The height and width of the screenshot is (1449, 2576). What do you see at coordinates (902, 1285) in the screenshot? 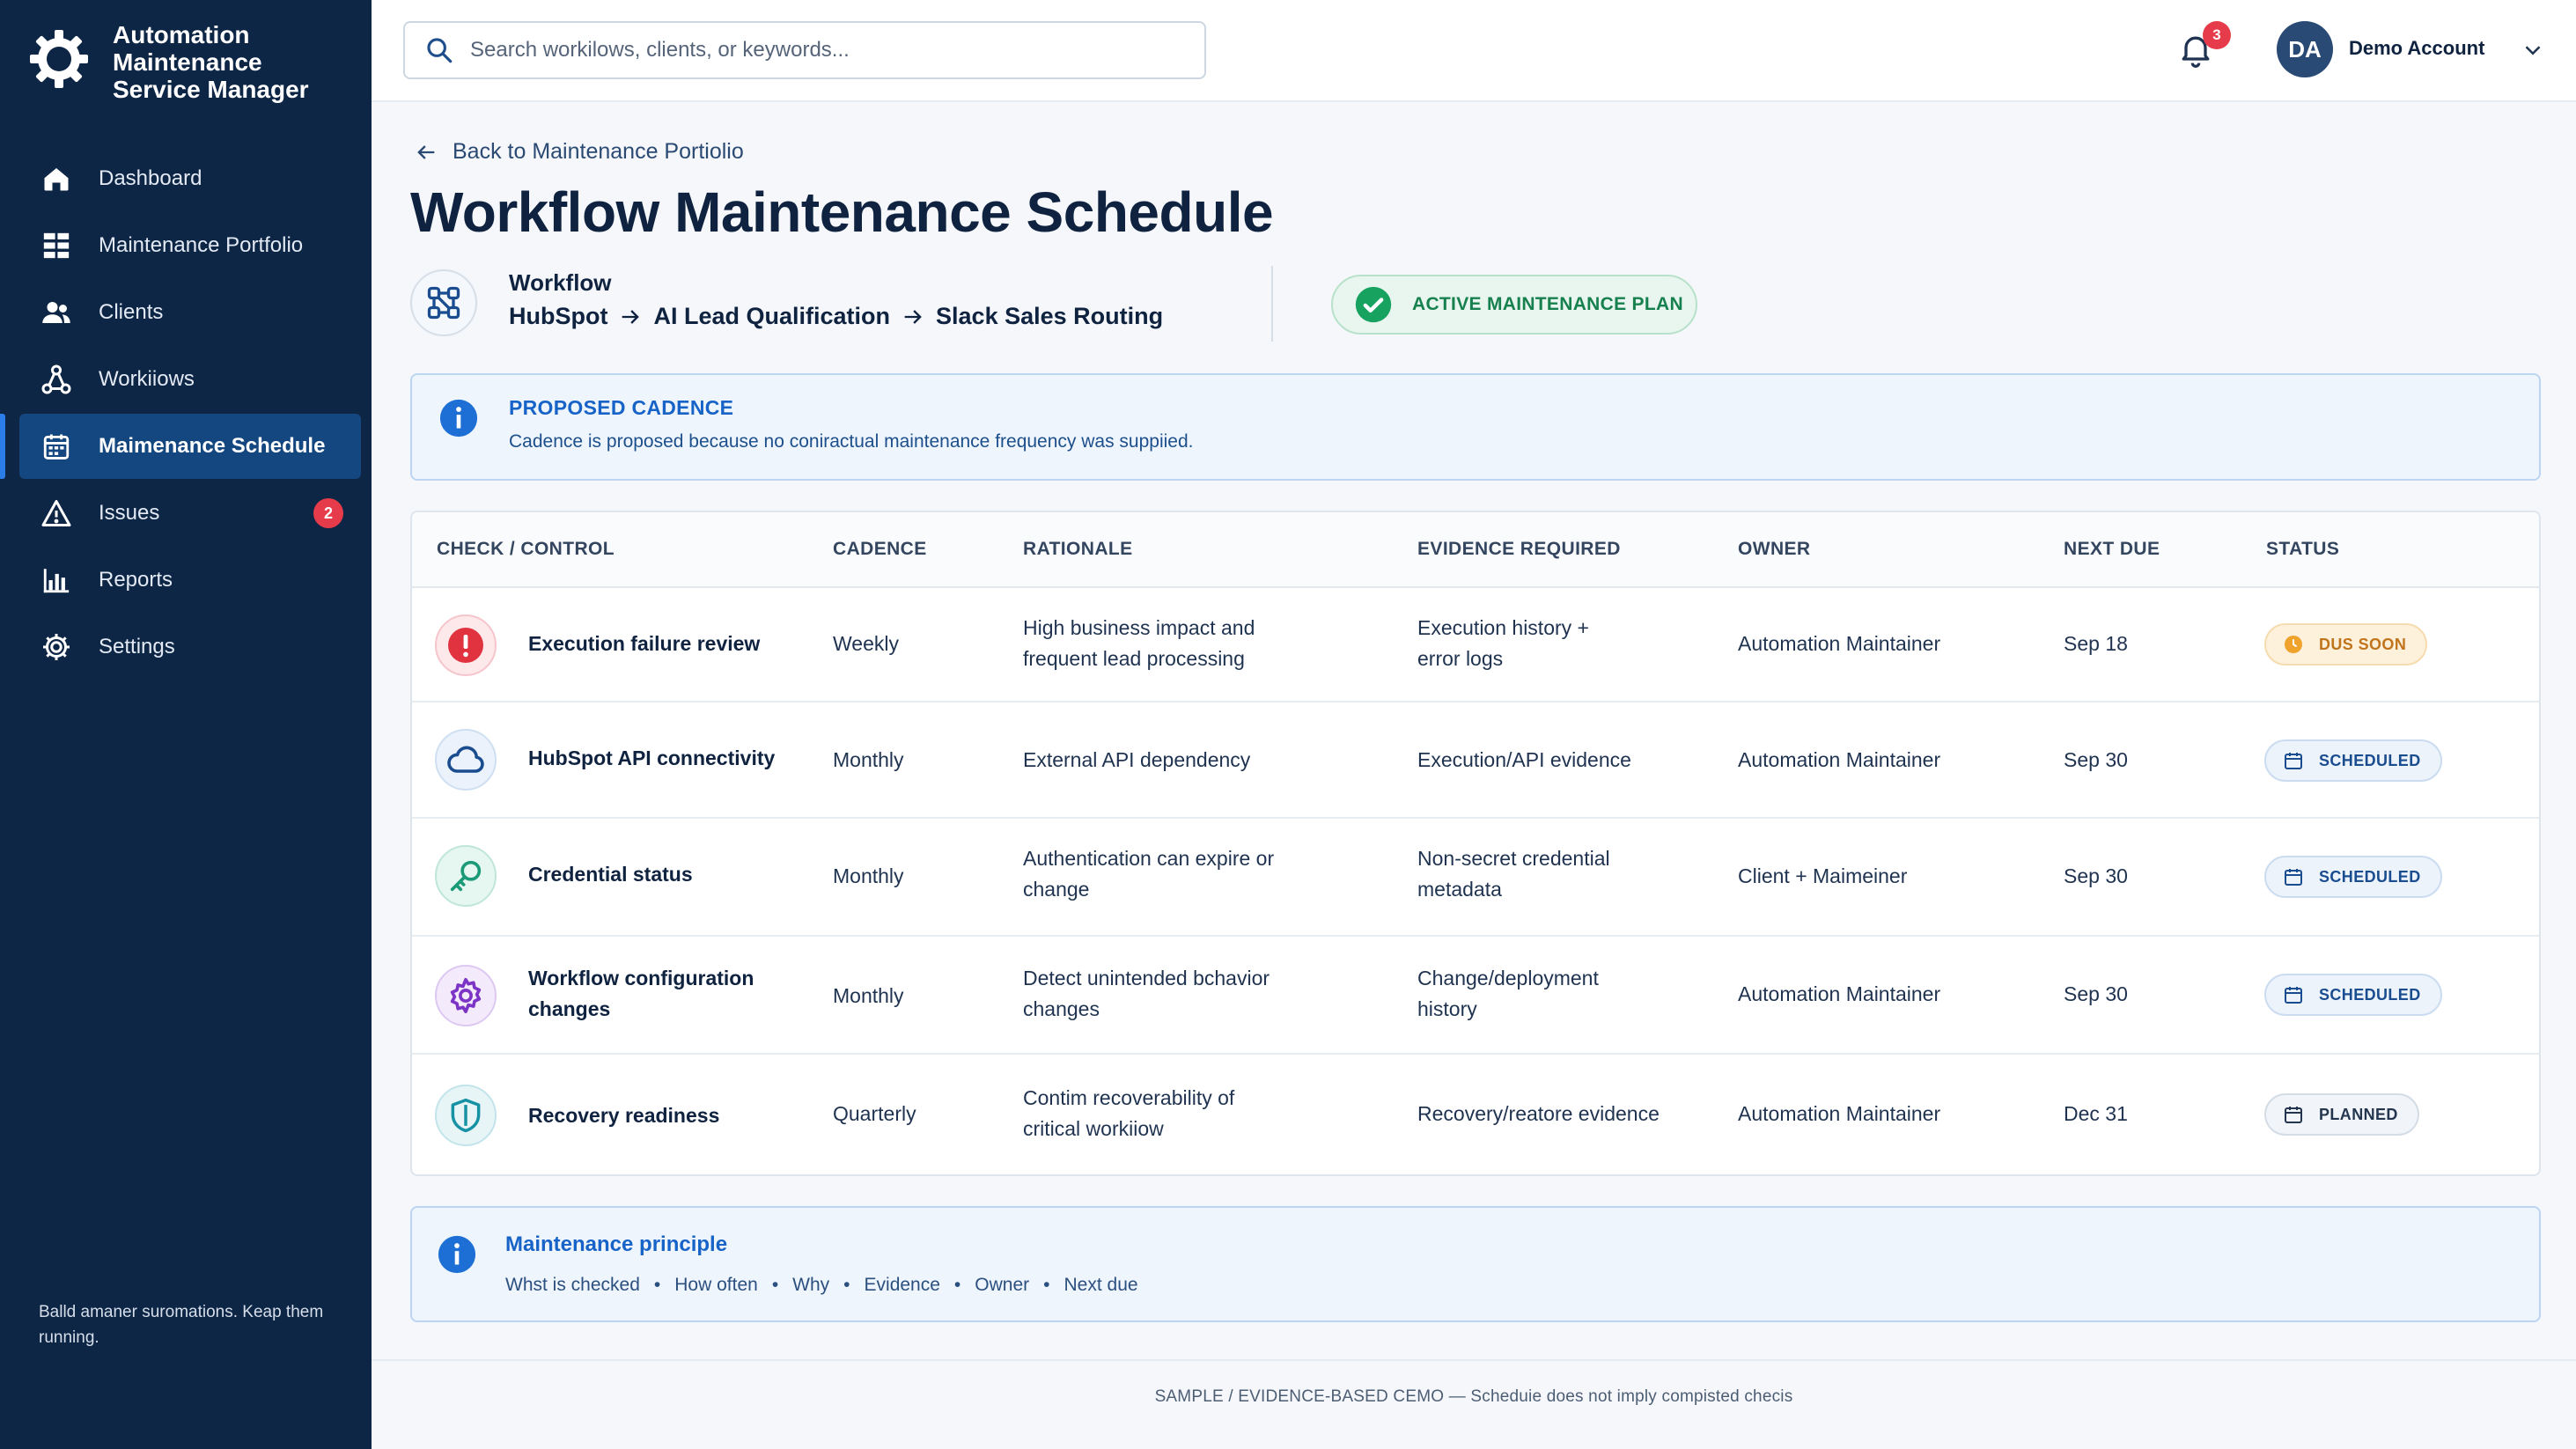
I see `principle-item: Evidence` at bounding box center [902, 1285].